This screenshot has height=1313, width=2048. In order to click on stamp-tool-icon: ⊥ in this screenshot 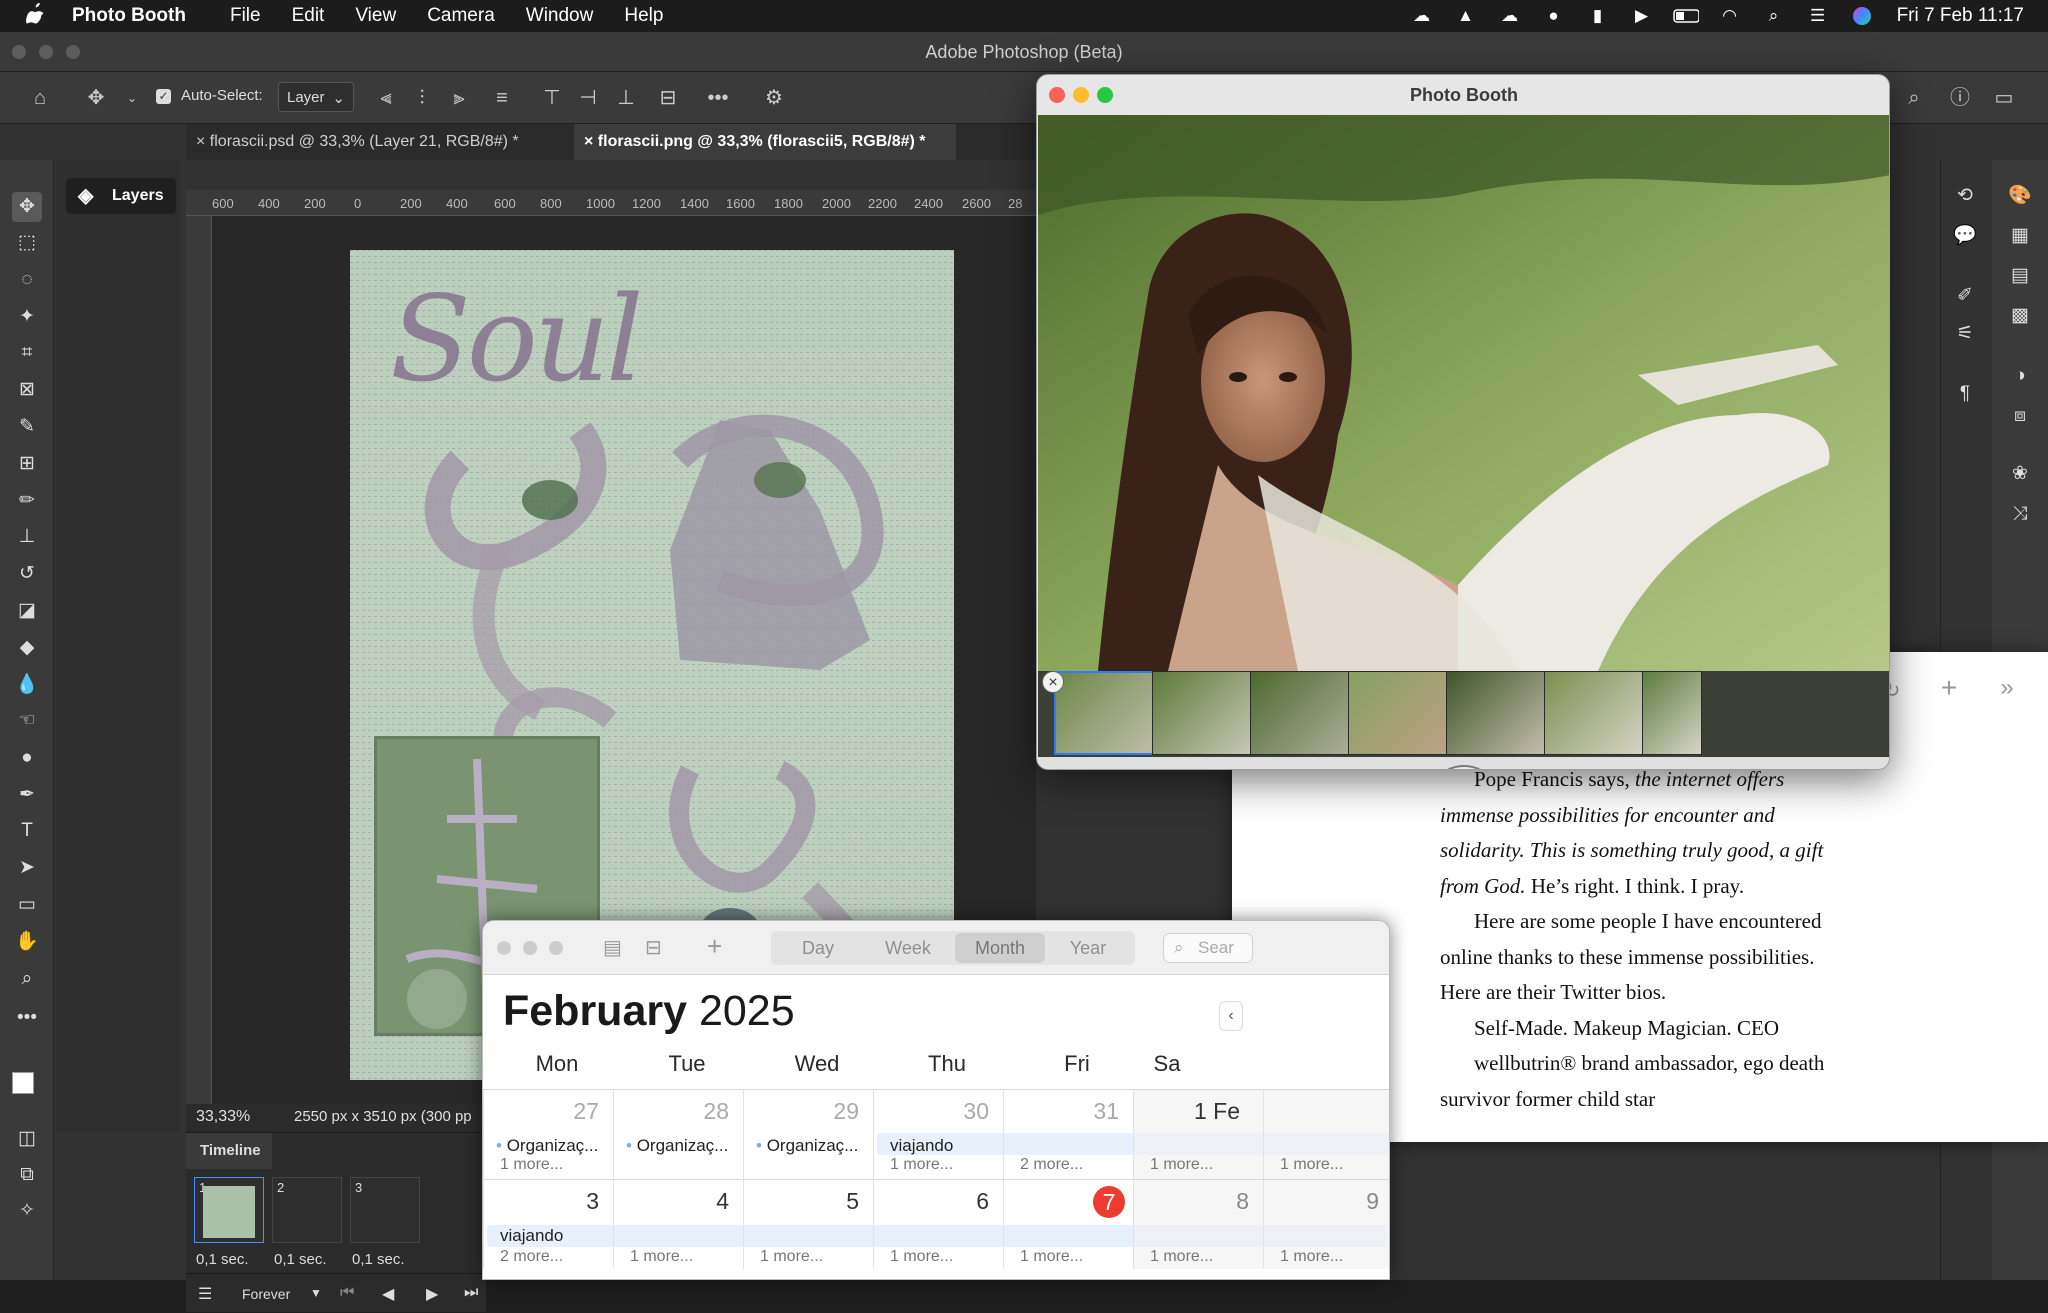, I will do `click(27, 537)`.